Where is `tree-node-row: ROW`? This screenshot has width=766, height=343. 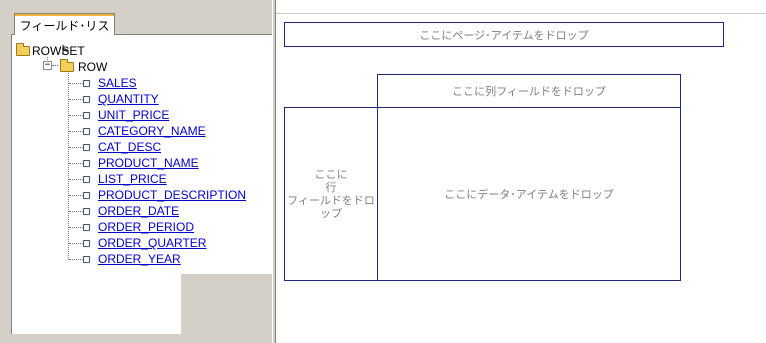
tree-node-row: ROW is located at coordinates (92, 67).